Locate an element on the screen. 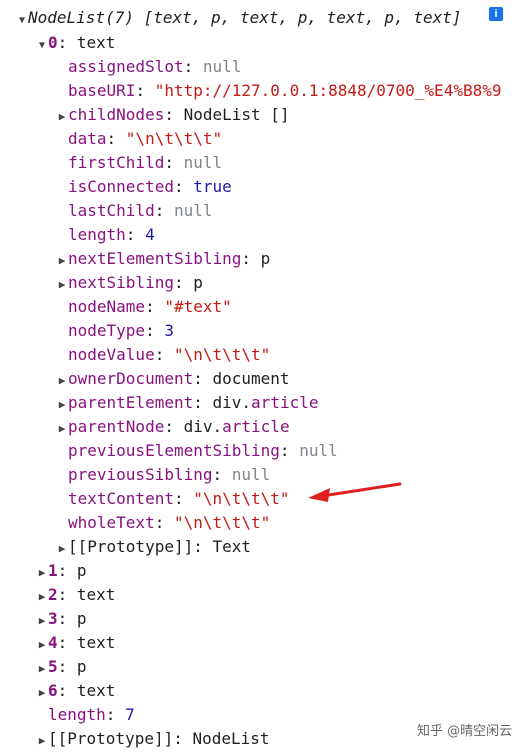 The width and height of the screenshot is (514, 755). property-key: lastChild is located at coordinates (111, 210).